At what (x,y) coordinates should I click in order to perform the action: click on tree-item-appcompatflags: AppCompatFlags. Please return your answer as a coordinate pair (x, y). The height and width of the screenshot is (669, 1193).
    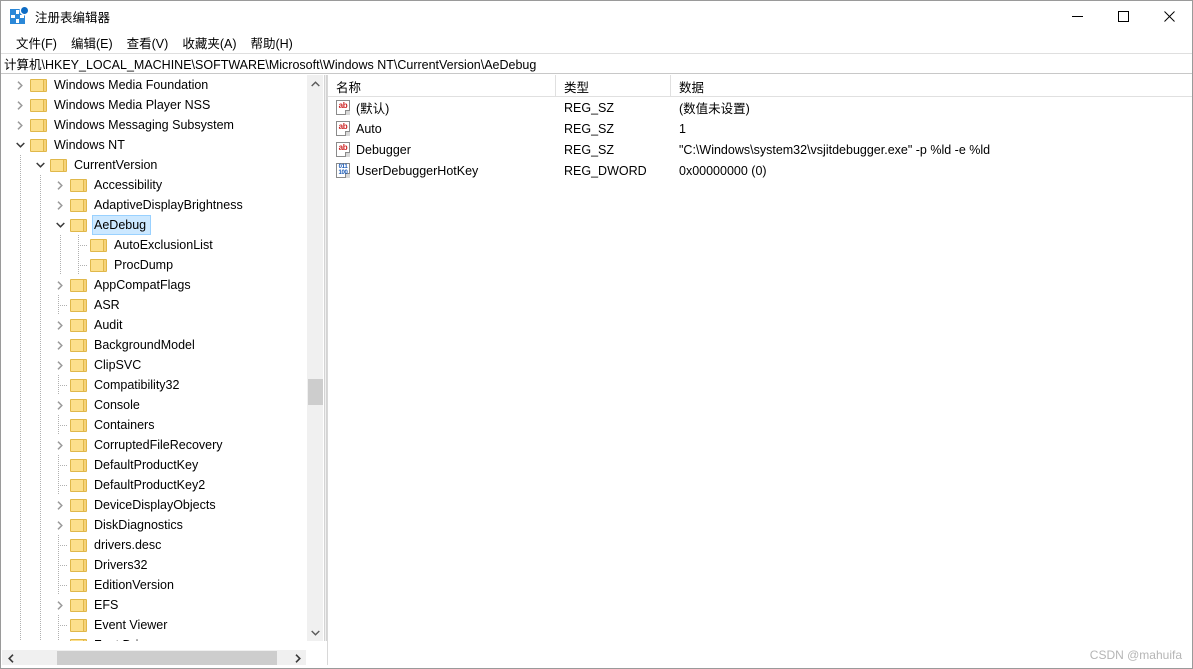
    Looking at the image, I should click on (154, 285).